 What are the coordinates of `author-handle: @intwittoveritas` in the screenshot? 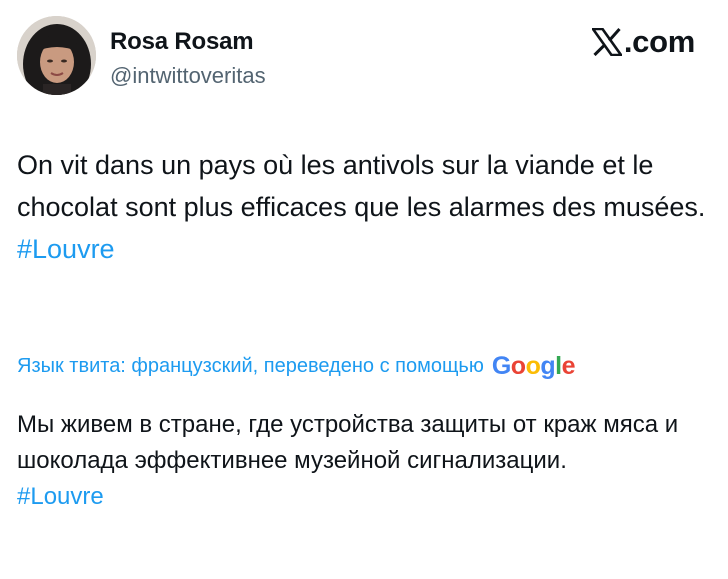 It's located at (188, 76).